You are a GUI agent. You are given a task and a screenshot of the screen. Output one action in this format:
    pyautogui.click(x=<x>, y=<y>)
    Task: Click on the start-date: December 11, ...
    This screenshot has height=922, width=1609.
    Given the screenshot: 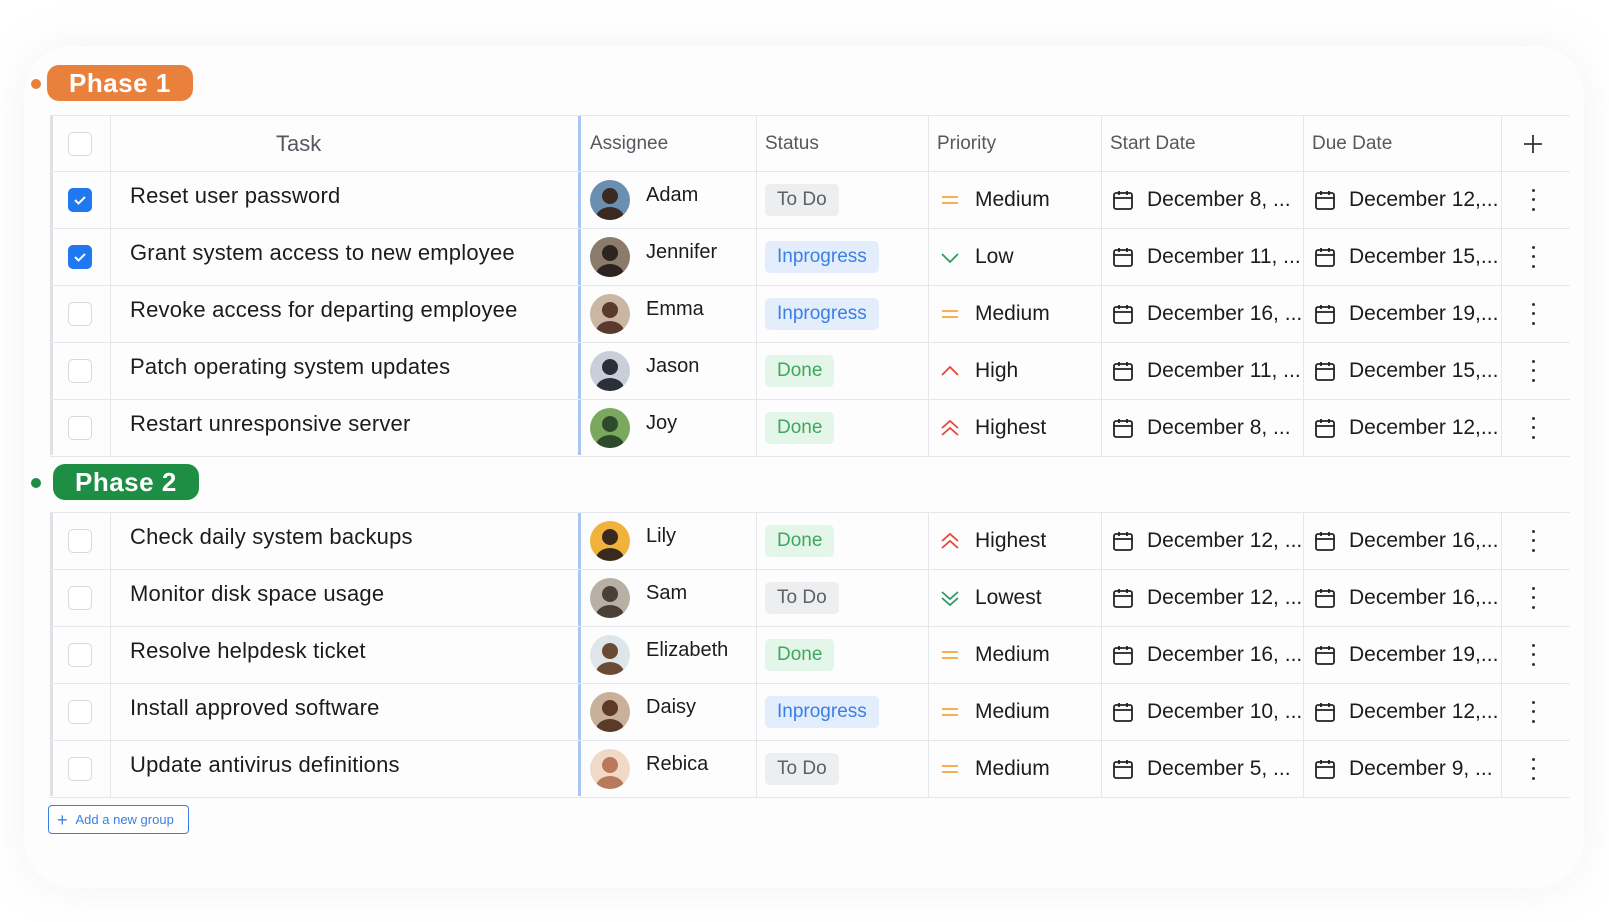 What is the action you would take?
    pyautogui.click(x=1224, y=256)
    